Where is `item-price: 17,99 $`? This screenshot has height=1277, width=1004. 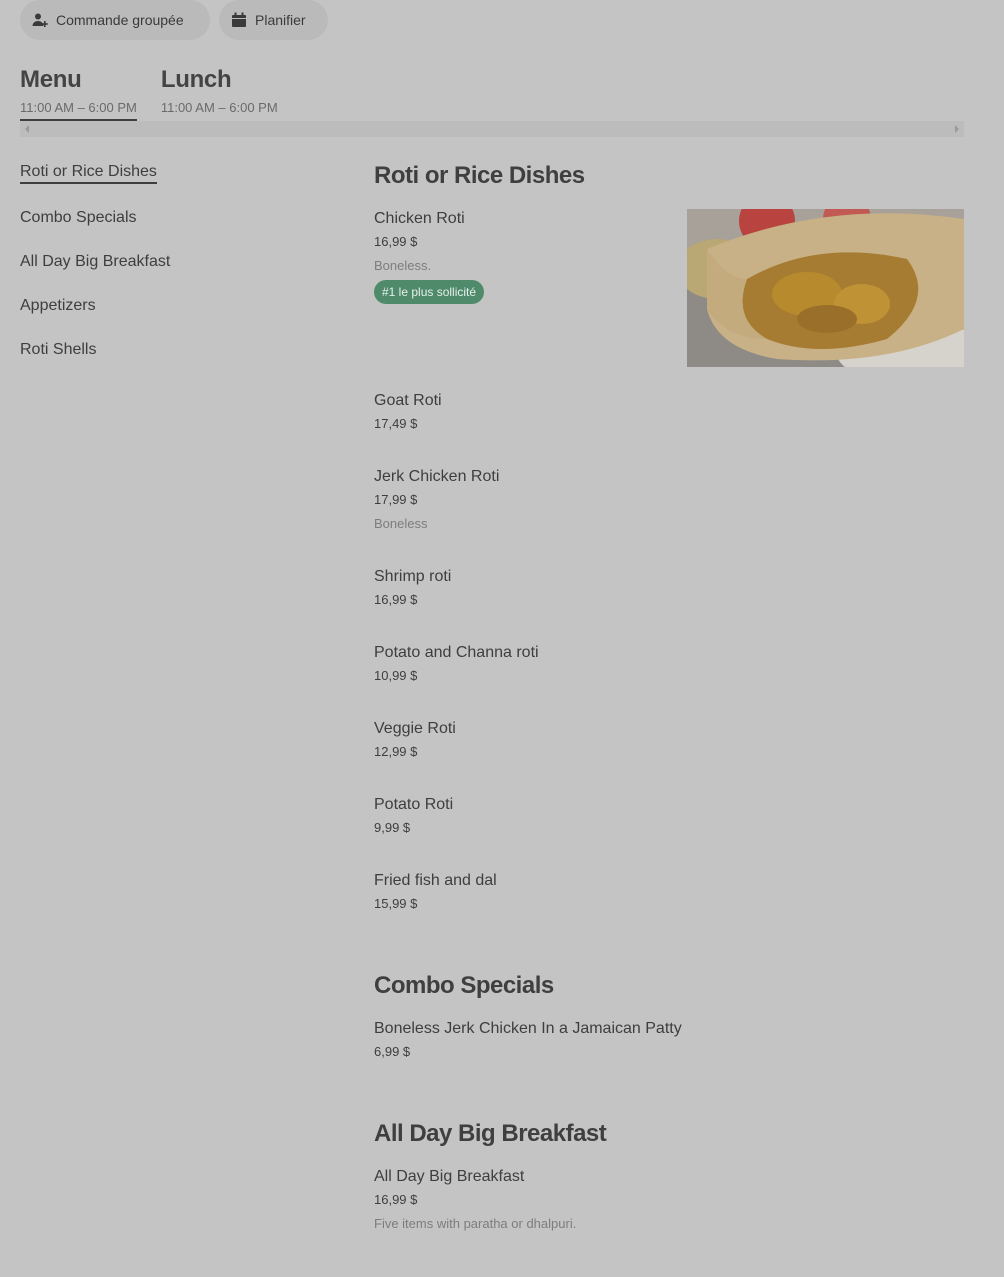 item-price: 17,99 $ is located at coordinates (396, 499).